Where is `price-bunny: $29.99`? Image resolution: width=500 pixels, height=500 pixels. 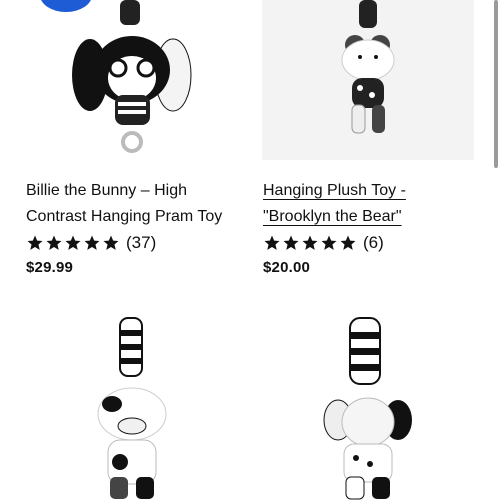 price-bunny: $29.99 is located at coordinates (50, 267).